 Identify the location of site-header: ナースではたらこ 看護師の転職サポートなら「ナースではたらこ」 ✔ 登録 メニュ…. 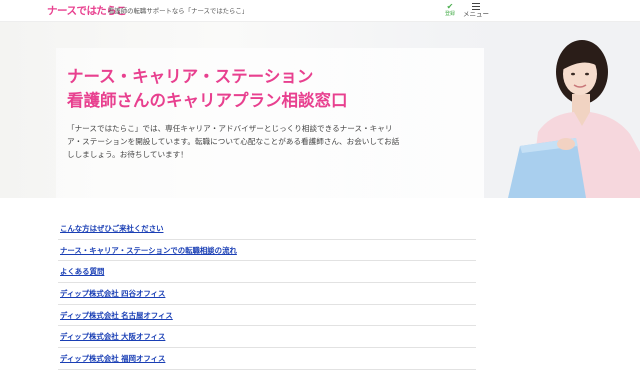
(320, 11).